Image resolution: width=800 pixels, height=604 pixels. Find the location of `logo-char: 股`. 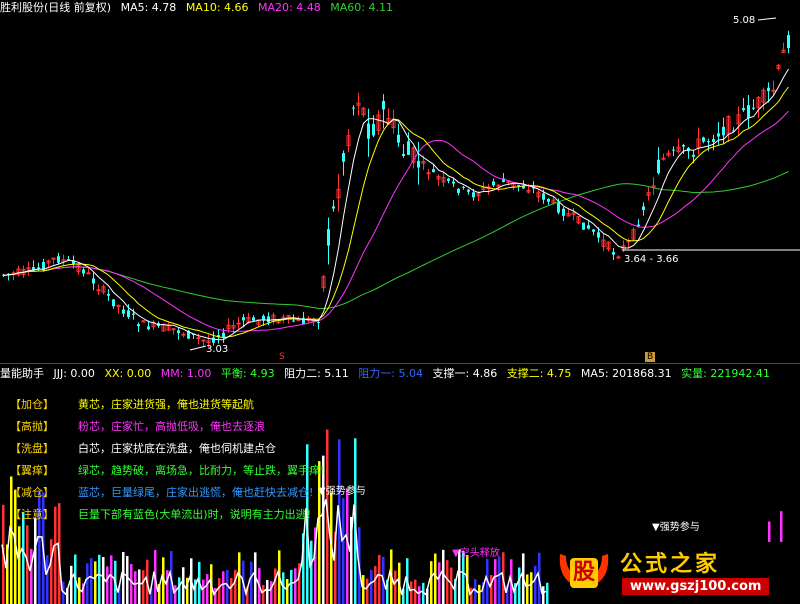

logo-char: 股 is located at coordinates (583, 572).